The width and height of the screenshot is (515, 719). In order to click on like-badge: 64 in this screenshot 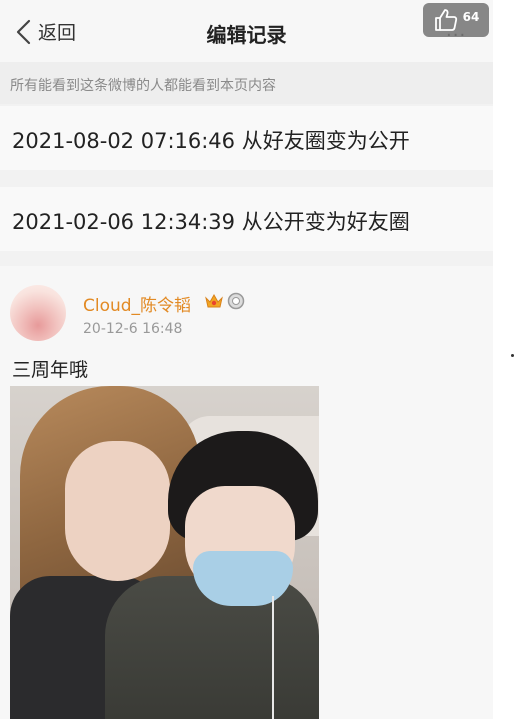, I will do `click(456, 20)`.